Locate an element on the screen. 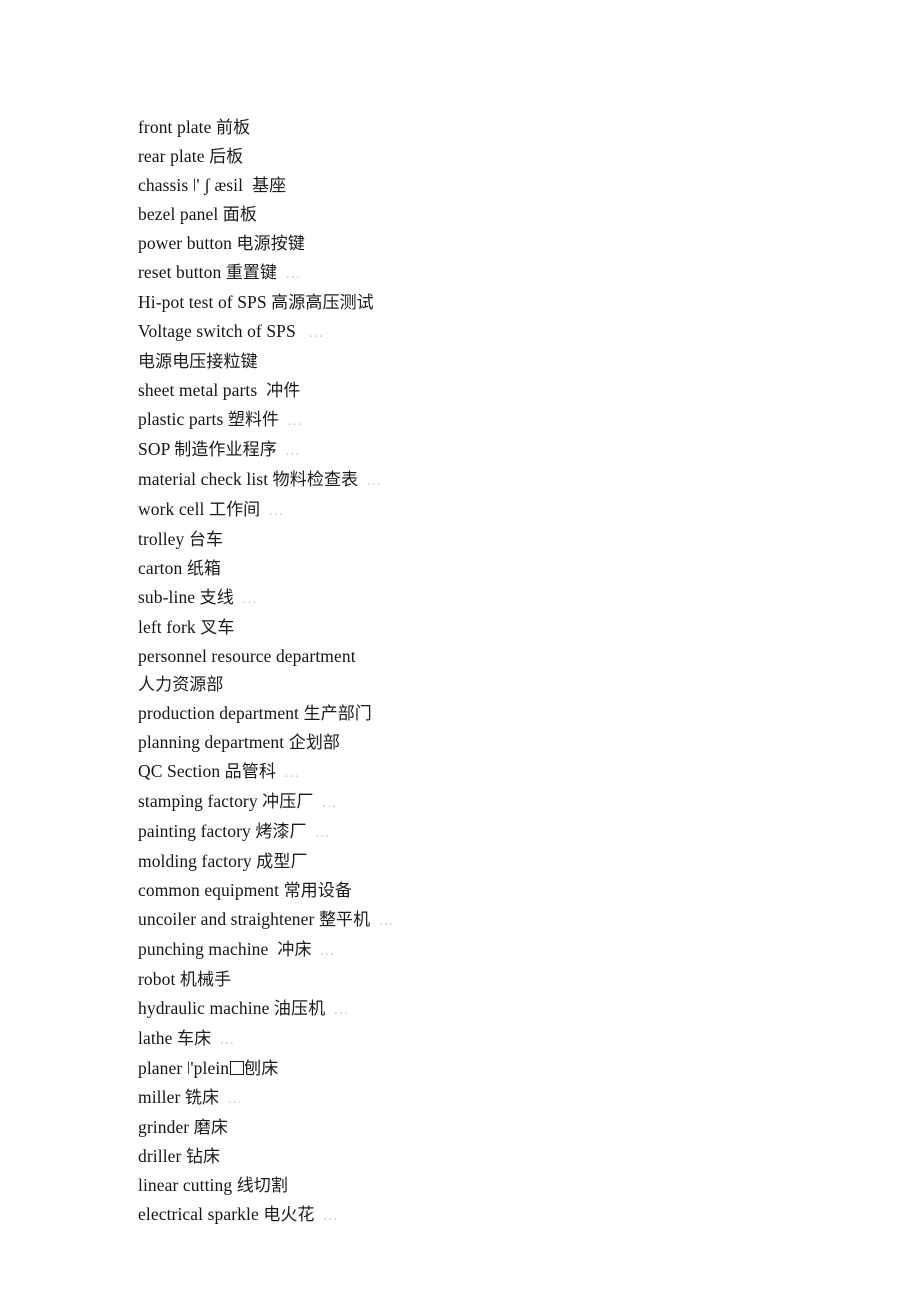 This screenshot has width=920, height=1302. entry-english: common equipment is located at coordinates (211, 890).